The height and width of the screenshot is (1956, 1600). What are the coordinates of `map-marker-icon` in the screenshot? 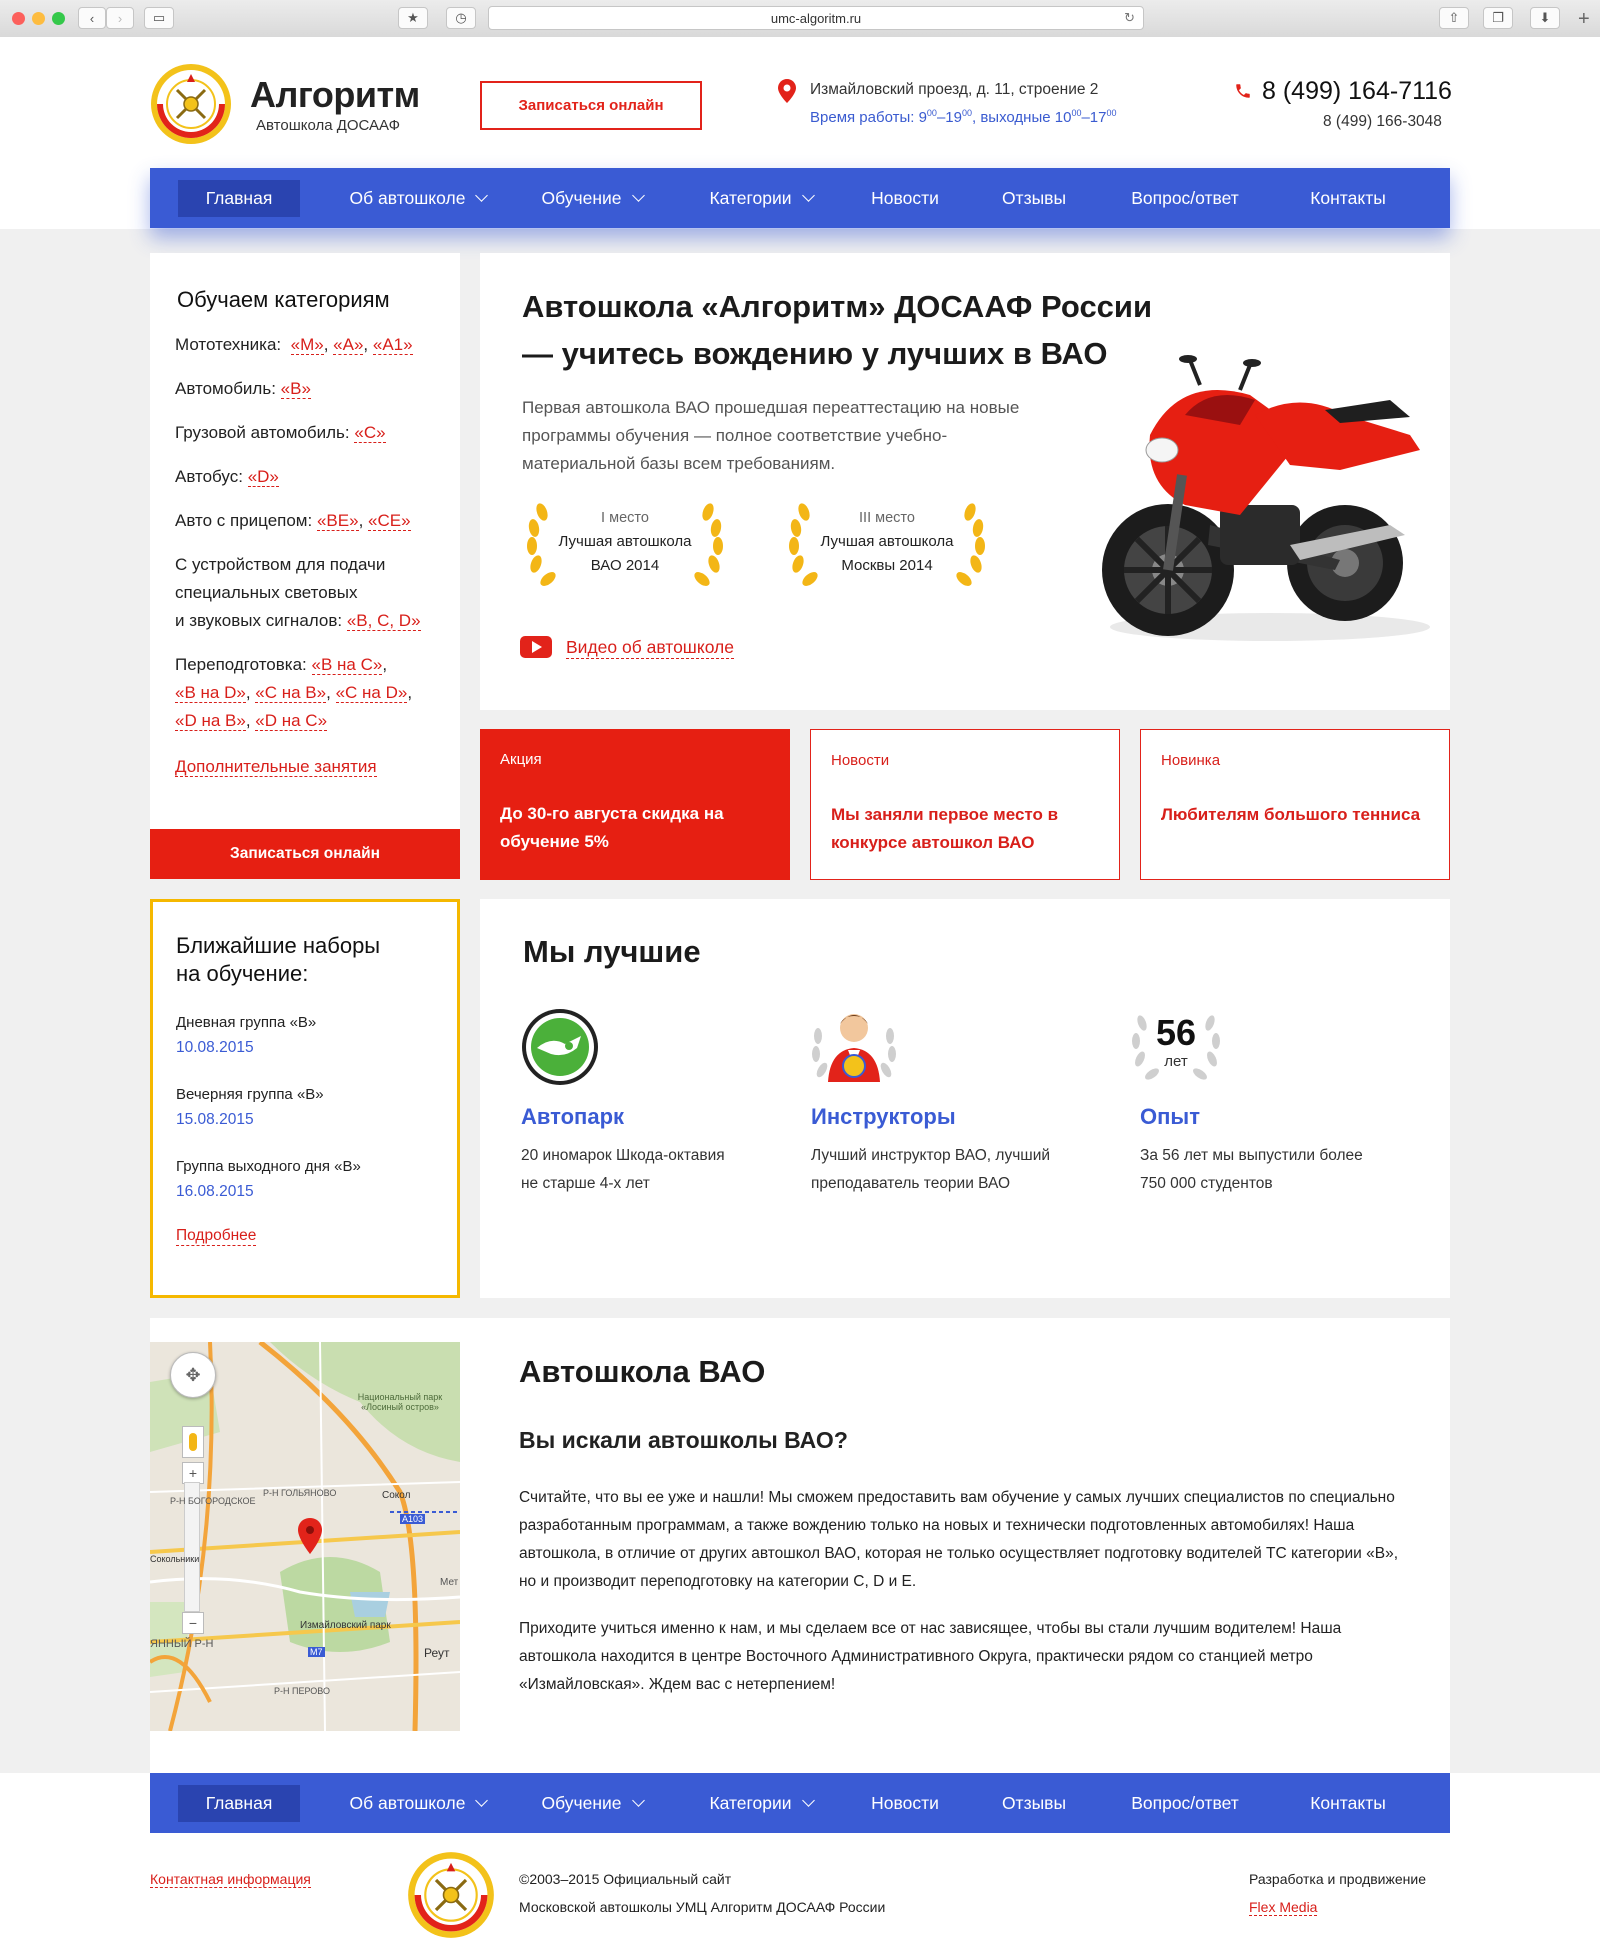 It's located at (310, 1536).